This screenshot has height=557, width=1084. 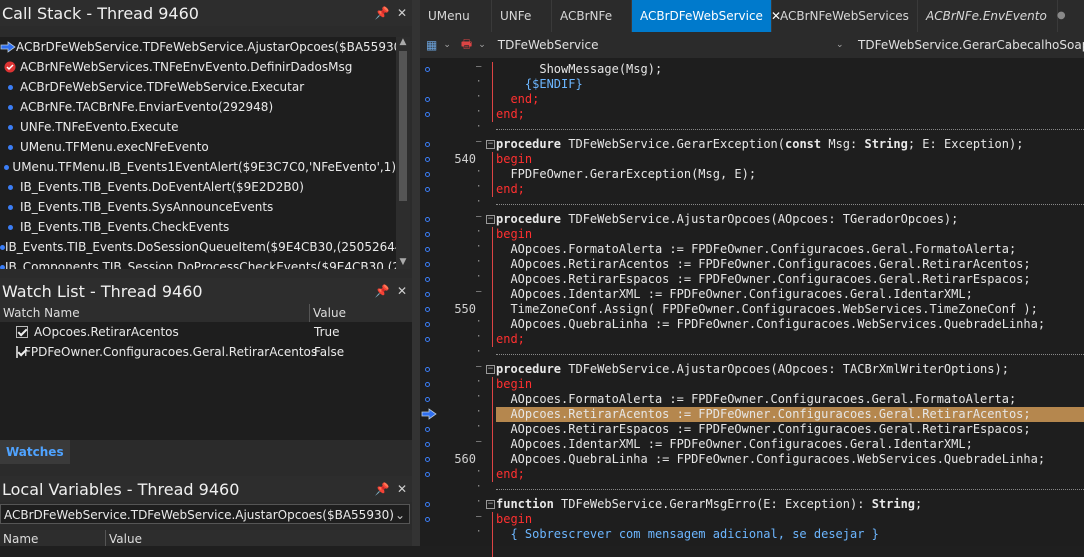 I want to click on tab-acbrnfewebservices: ACBrNFeWebServices, so click(x=845, y=16).